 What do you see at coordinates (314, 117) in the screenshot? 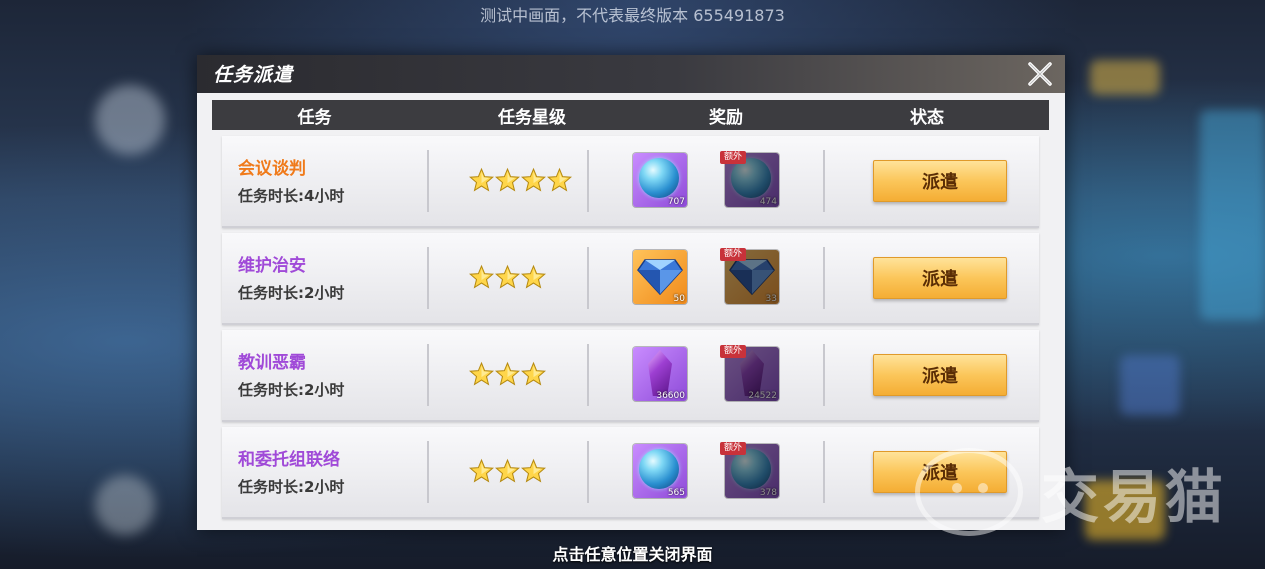
I see `column-header-task: 任务` at bounding box center [314, 117].